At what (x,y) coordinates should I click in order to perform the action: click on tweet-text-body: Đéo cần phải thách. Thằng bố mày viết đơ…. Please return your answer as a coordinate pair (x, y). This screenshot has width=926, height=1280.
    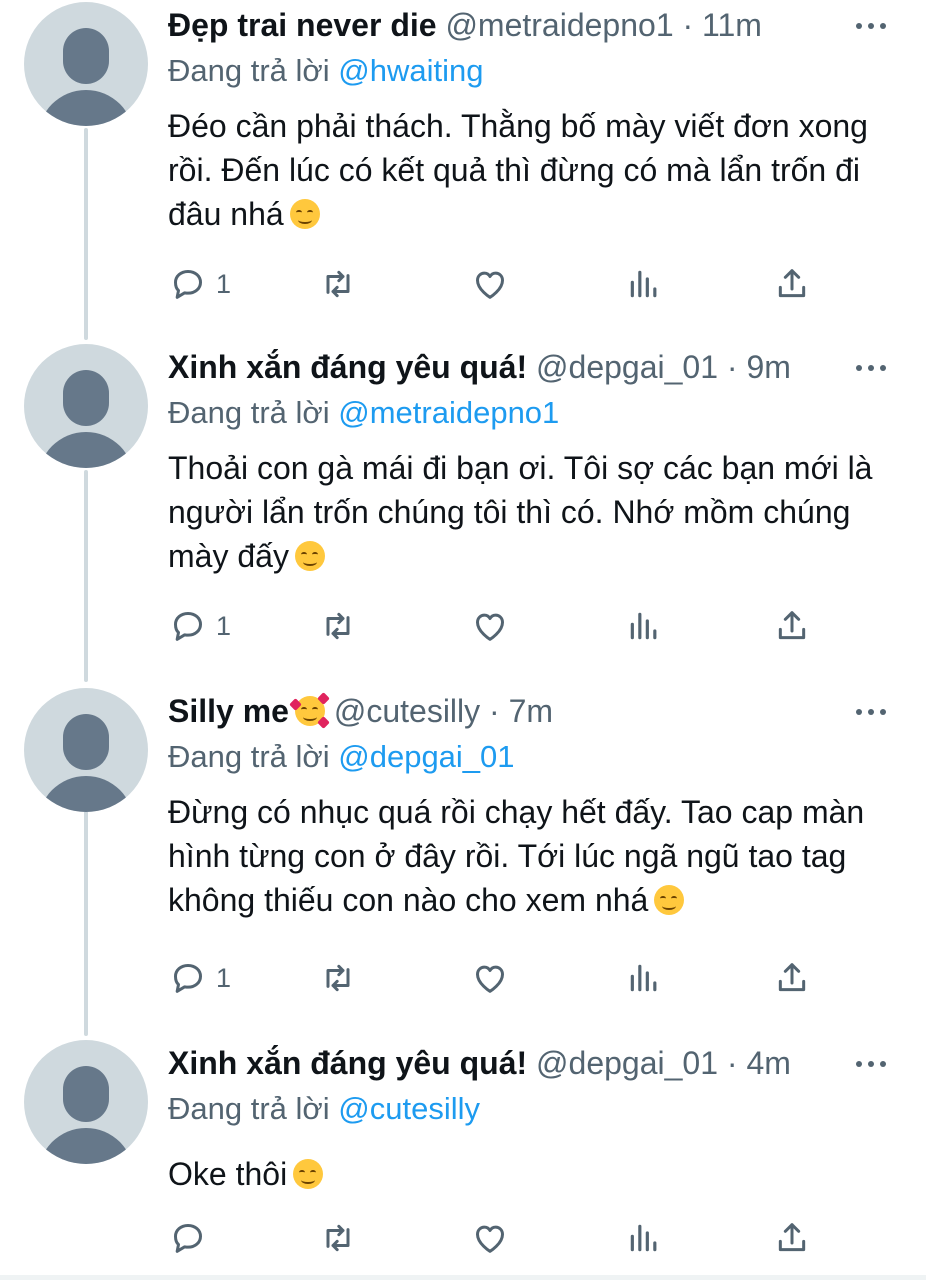
    Looking at the image, I should click on (518, 170).